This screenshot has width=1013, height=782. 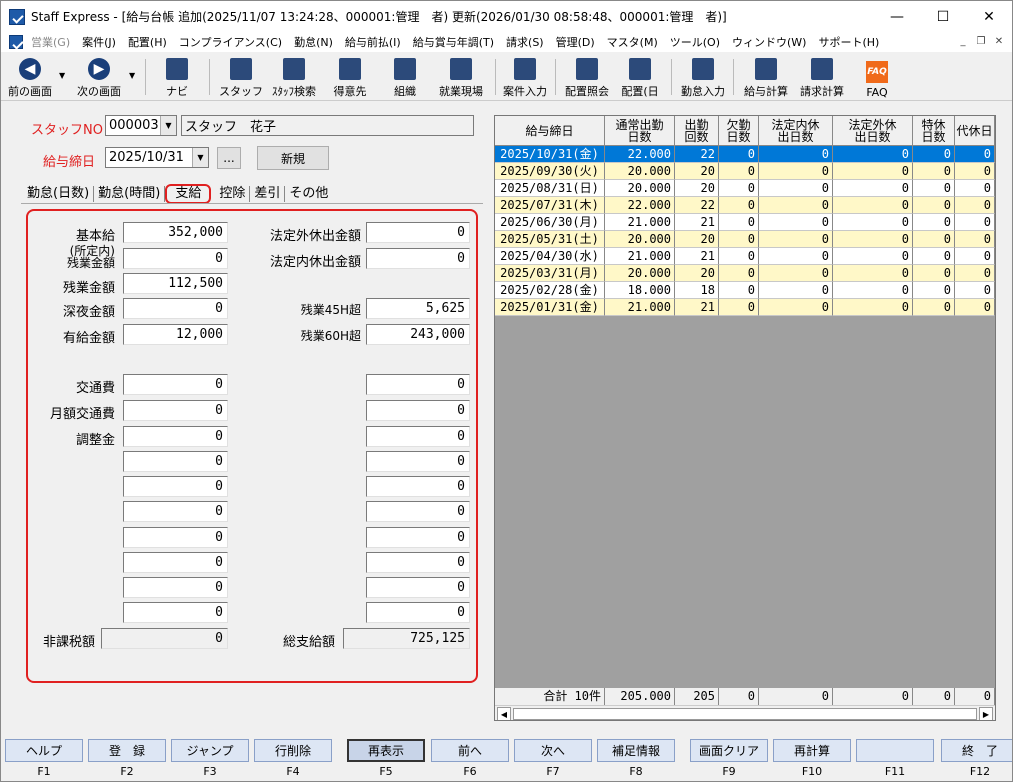 I want to click on staff-no-input: 000003 ▼, so click(x=141, y=125).